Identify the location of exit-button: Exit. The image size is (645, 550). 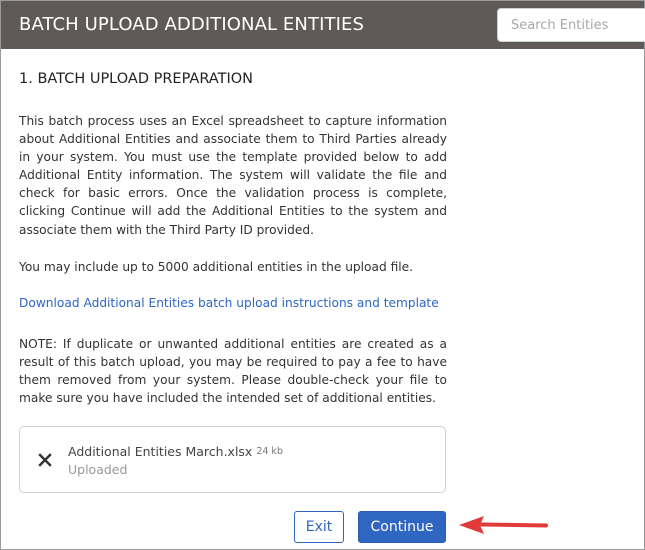
(319, 527).